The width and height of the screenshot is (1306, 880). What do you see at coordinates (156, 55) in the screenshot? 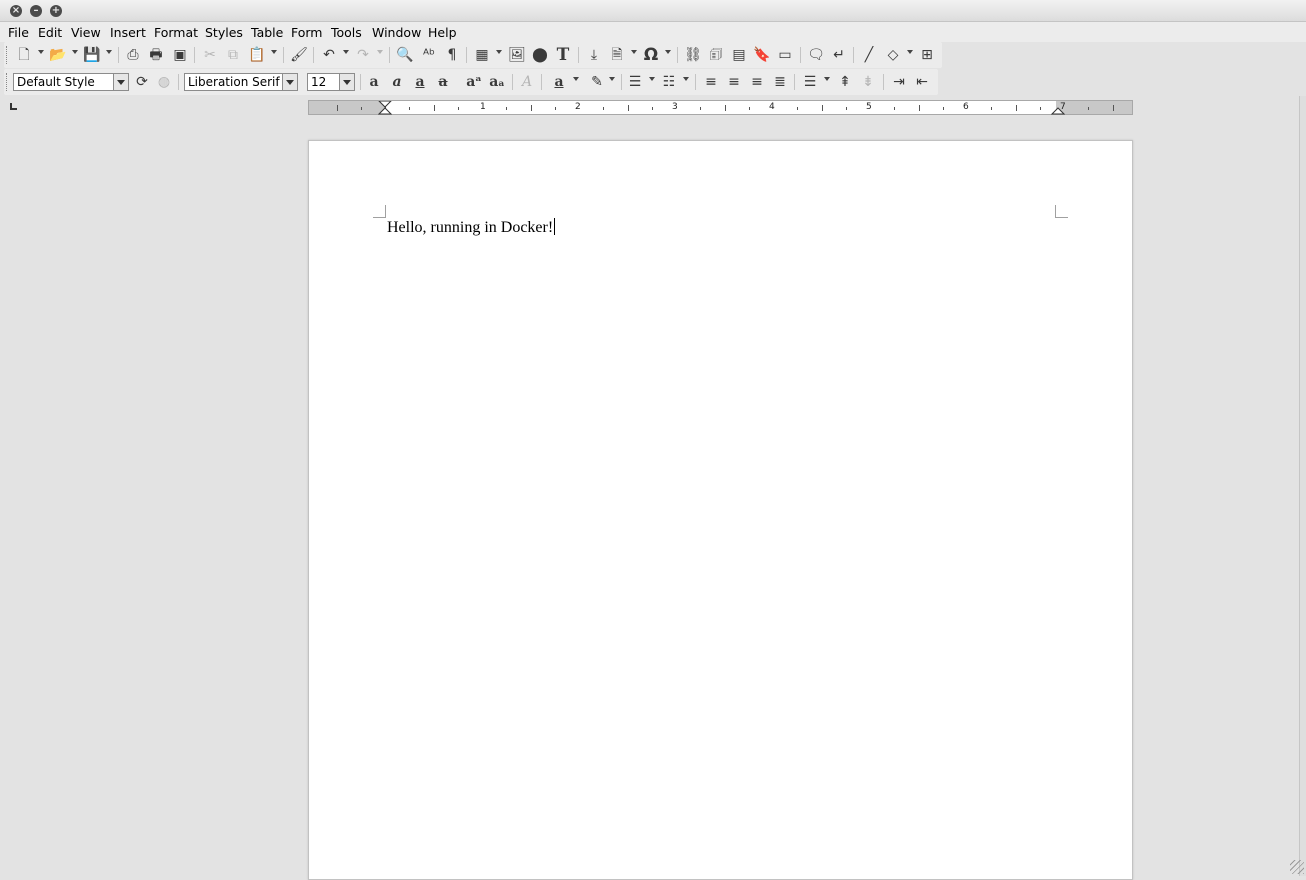
I see `print-icon: 🖶` at bounding box center [156, 55].